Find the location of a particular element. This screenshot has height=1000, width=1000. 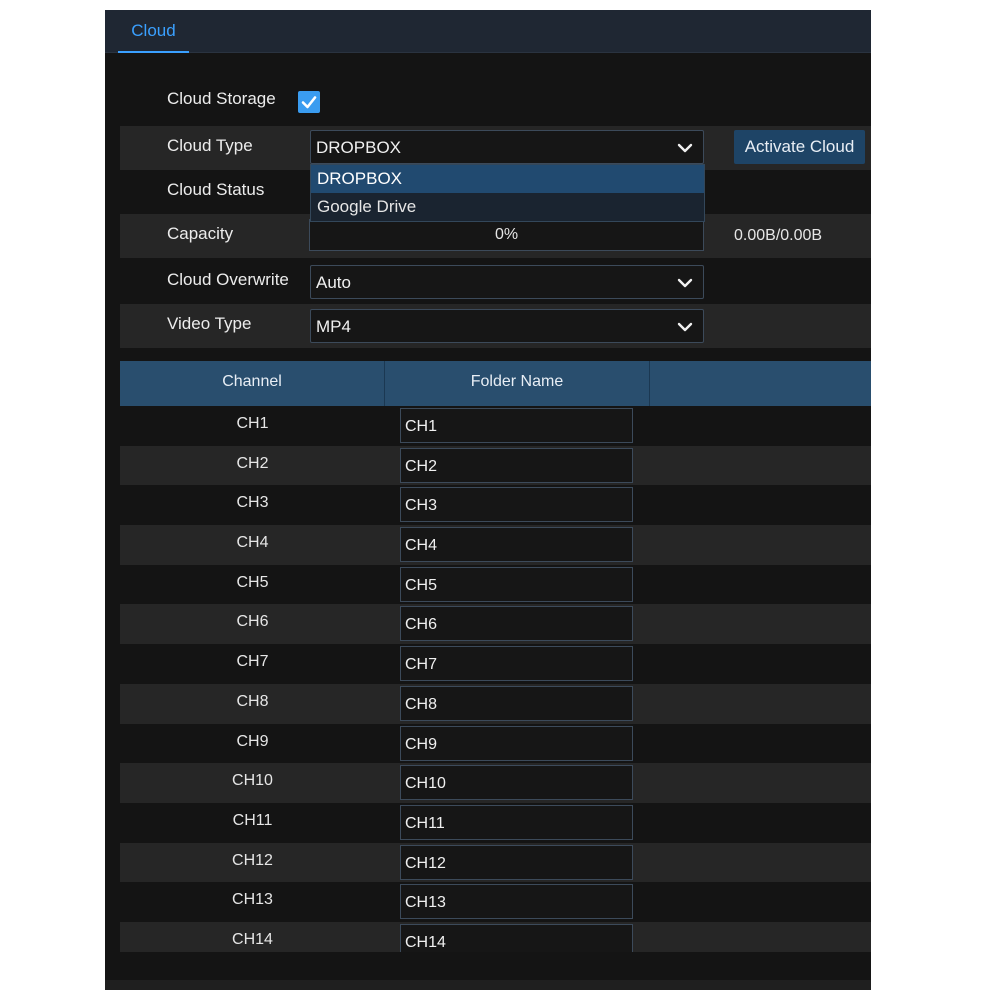

cloud-storage-row: Cloud Storage is located at coordinates (495, 101).